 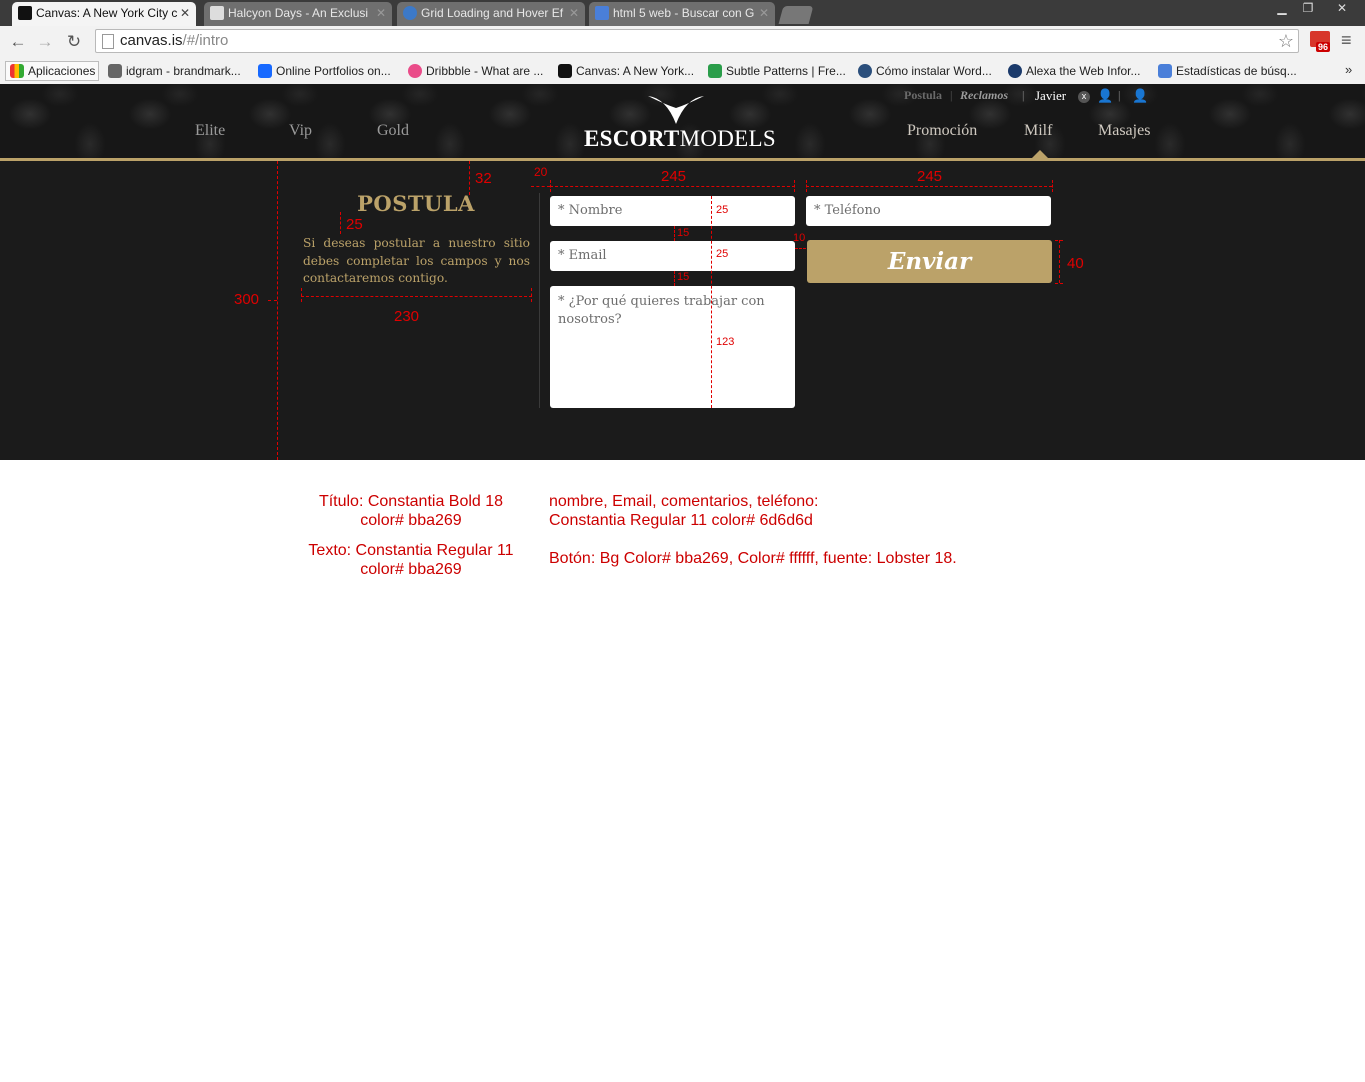 What do you see at coordinates (1084, 97) in the screenshot?
I see `logout-icon: x` at bounding box center [1084, 97].